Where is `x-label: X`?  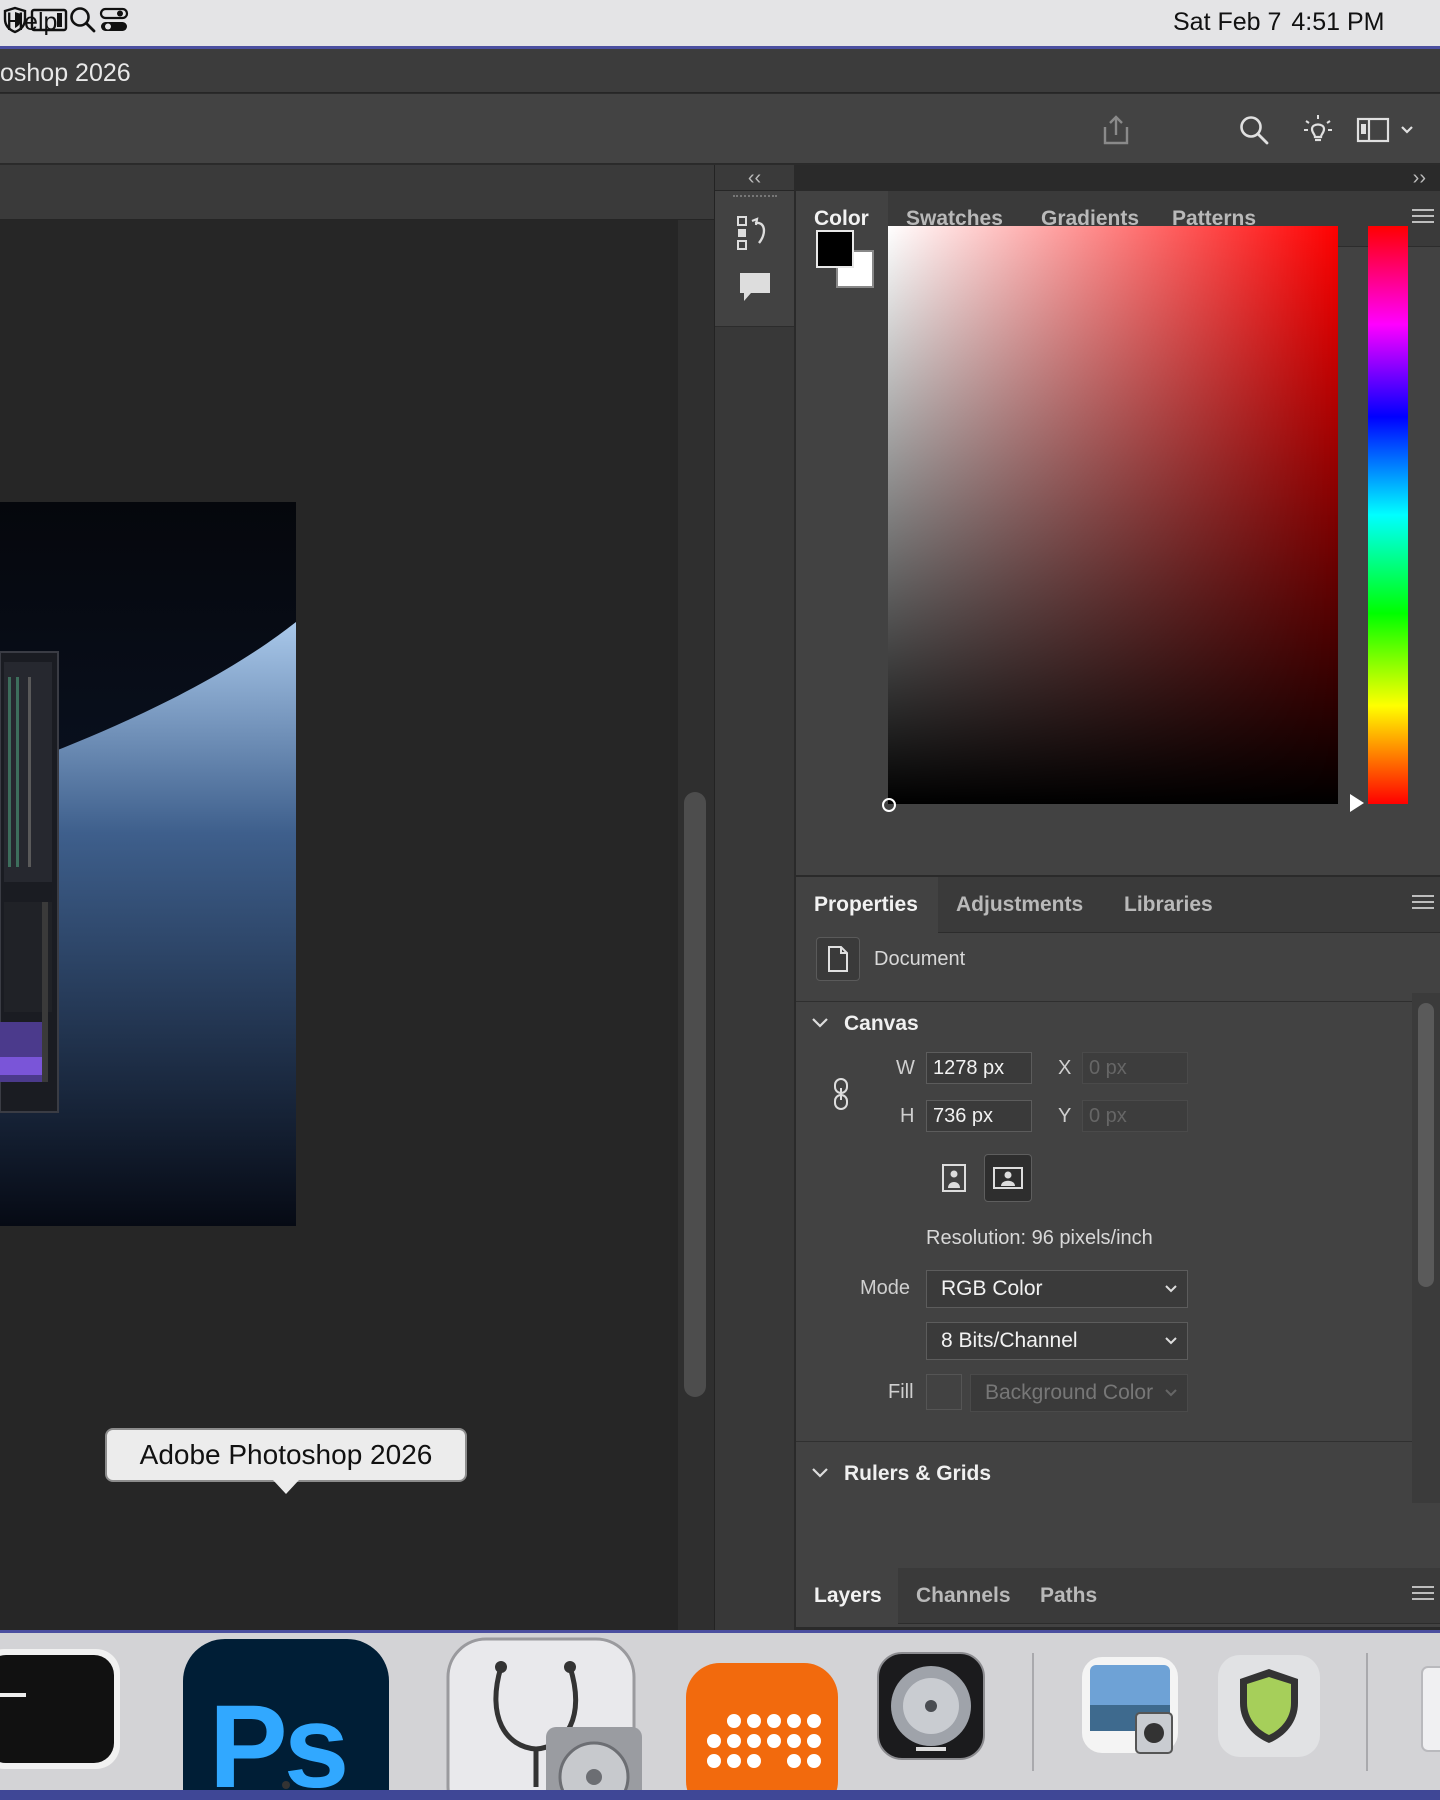
x-label: X is located at coordinates (1065, 1068).